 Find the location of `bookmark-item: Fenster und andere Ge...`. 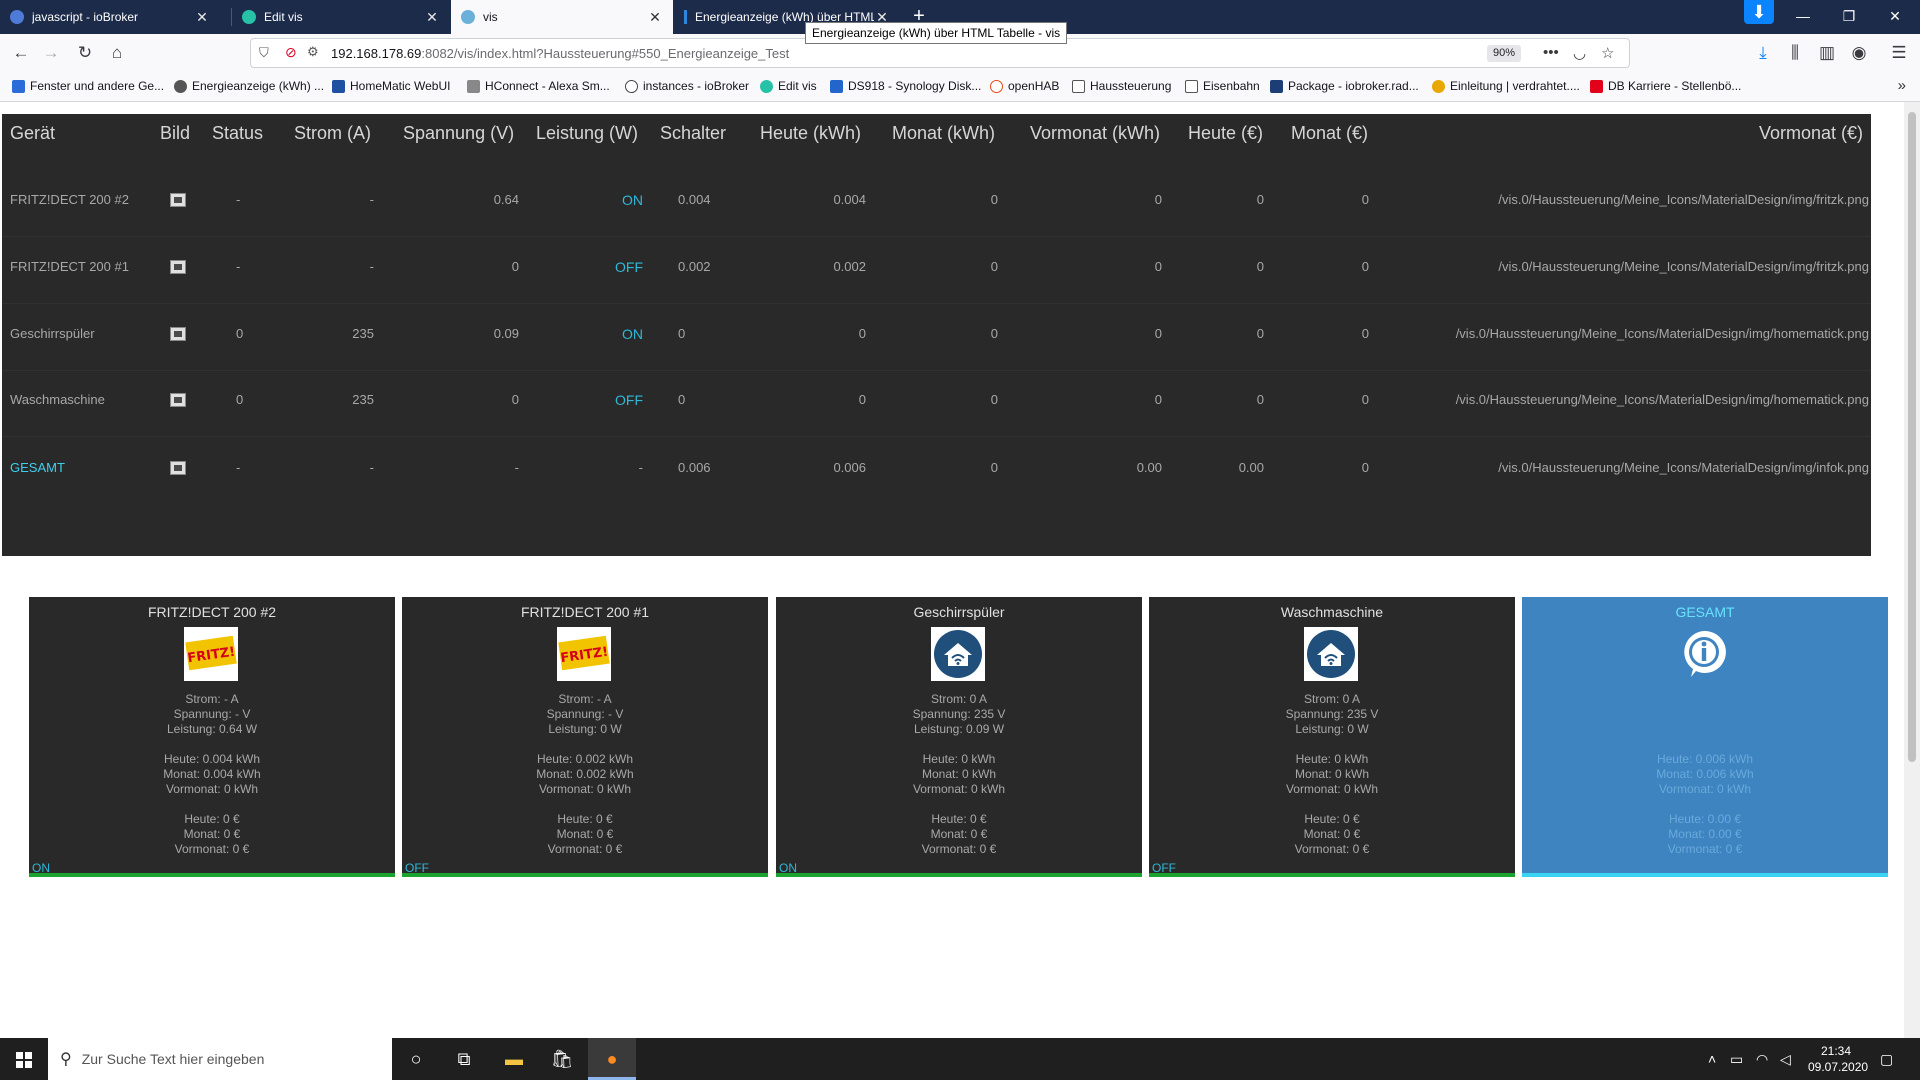

bookmark-item: Fenster und andere Ge... is located at coordinates (88, 86).